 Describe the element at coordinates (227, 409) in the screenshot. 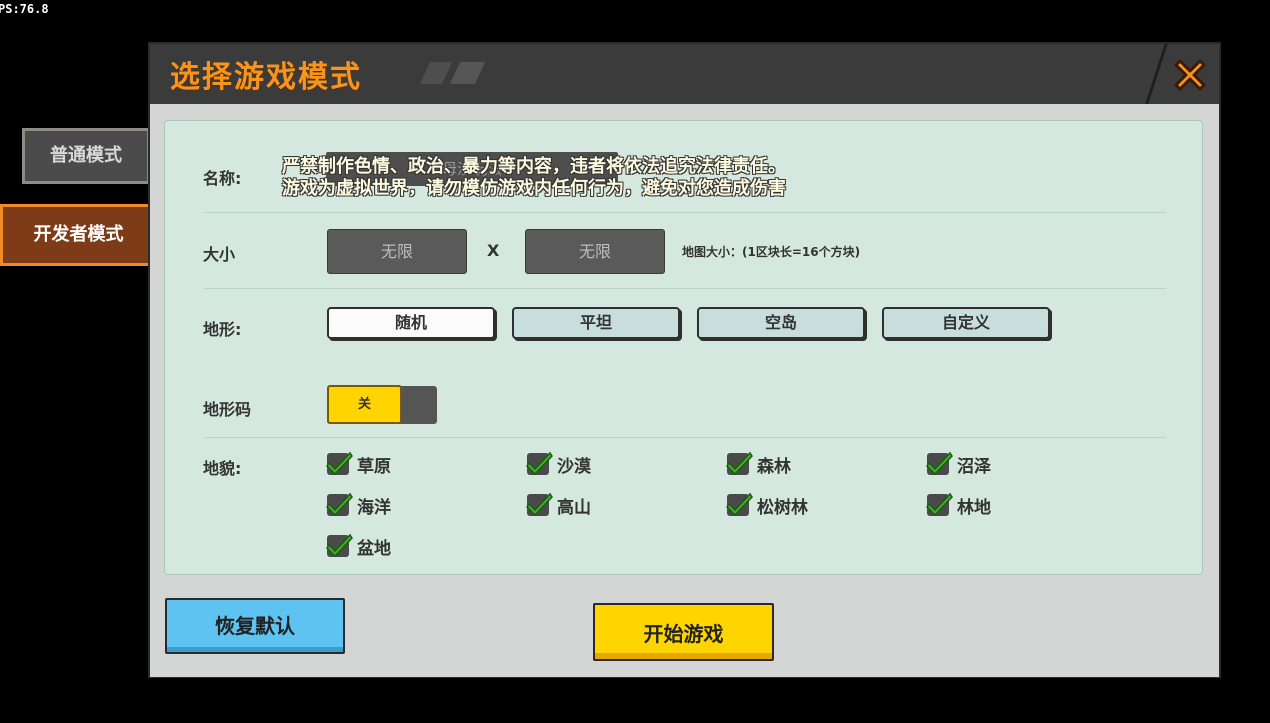

I see `terrain-code-label: 地形码` at that location.